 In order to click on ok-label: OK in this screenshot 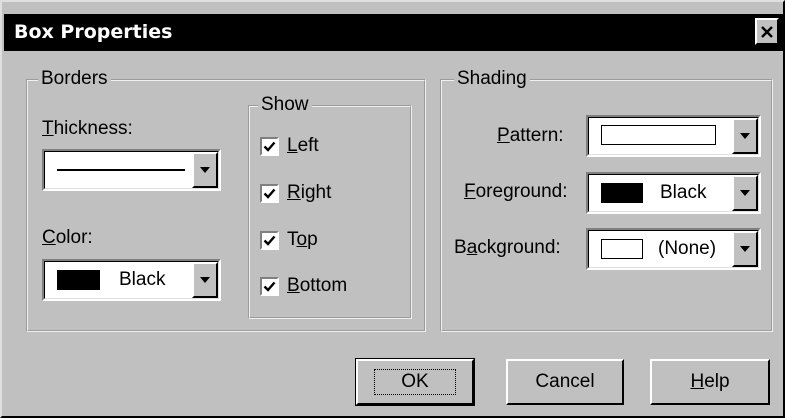, I will do `click(415, 382)`.